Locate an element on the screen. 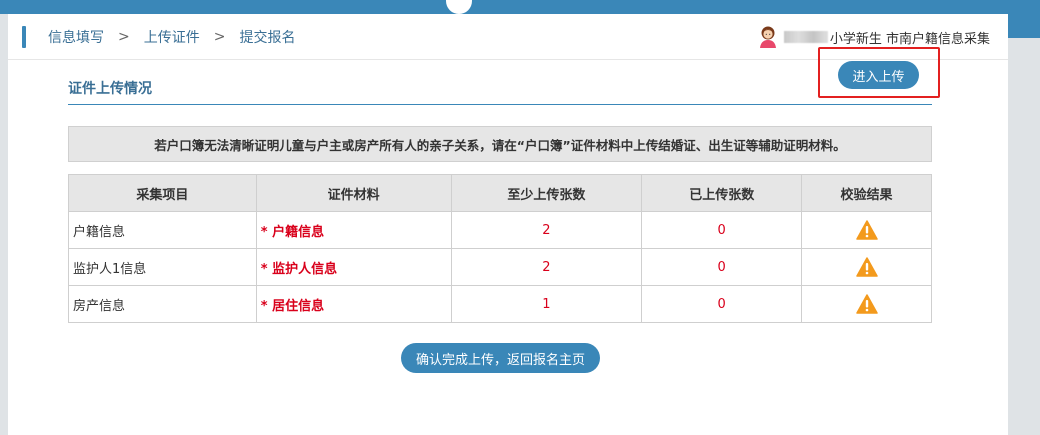  female-user-avatar-icon is located at coordinates (767, 37).